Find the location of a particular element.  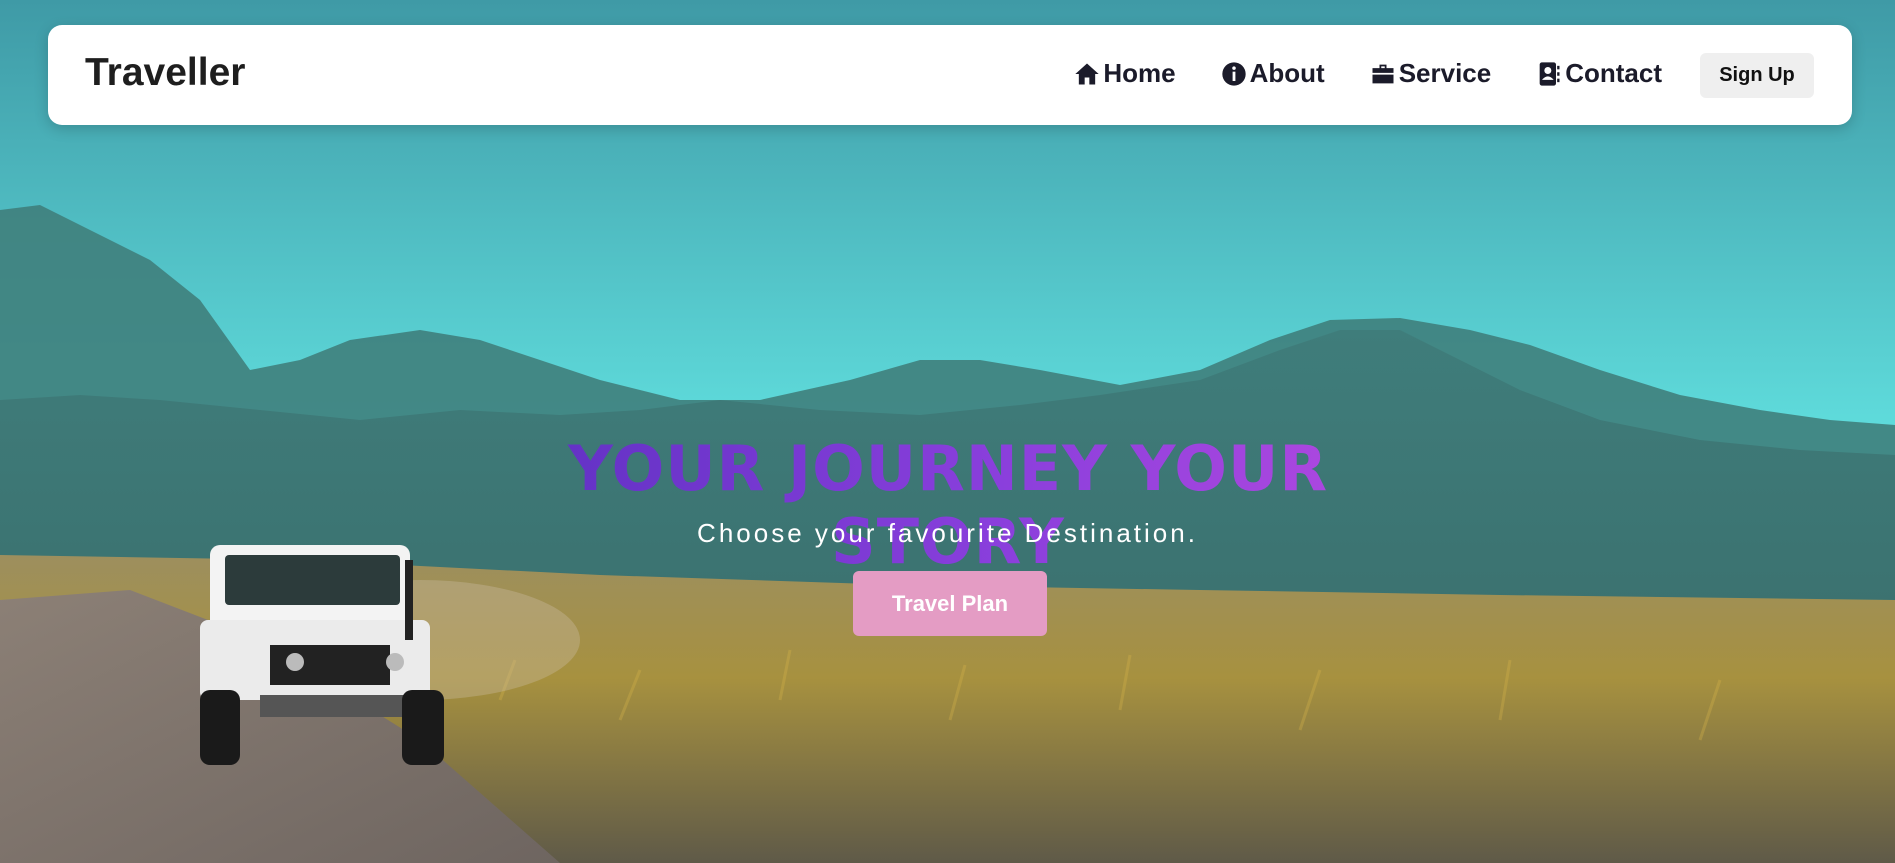

info-icon is located at coordinates (1233, 73).